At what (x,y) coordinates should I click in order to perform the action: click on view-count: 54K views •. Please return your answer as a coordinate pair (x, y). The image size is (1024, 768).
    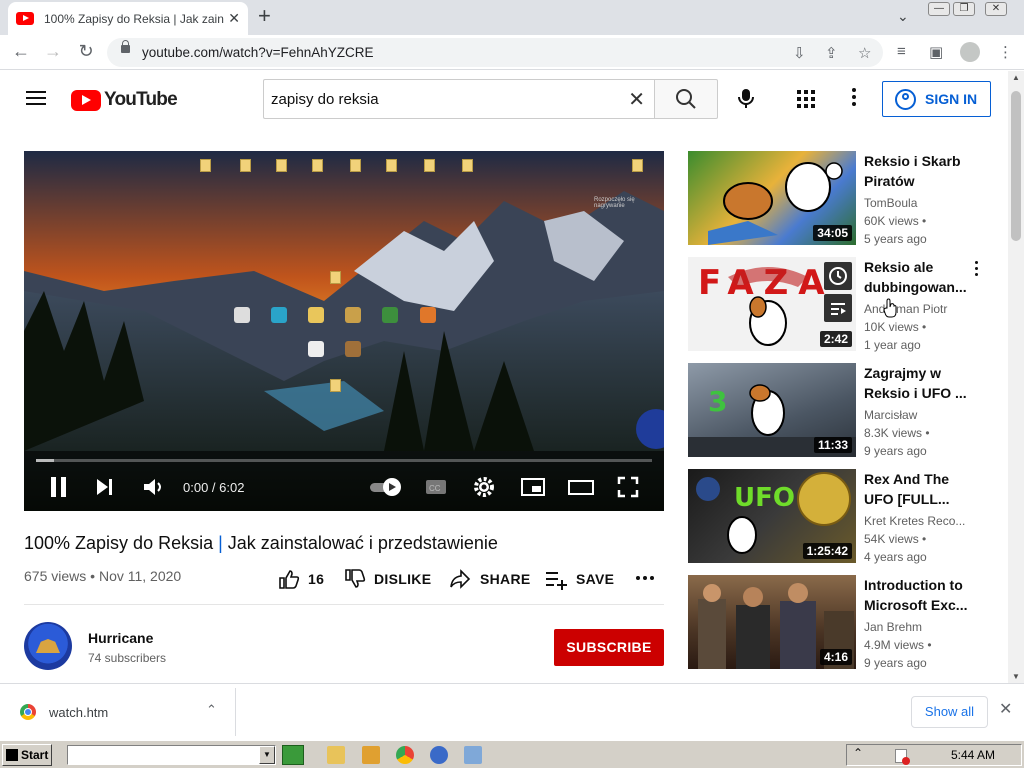
    Looking at the image, I should click on (895, 539).